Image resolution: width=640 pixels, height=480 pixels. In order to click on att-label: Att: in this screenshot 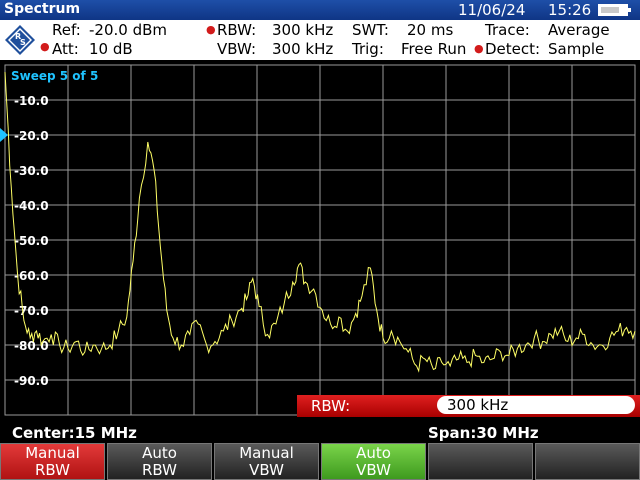, I will do `click(65, 49)`.